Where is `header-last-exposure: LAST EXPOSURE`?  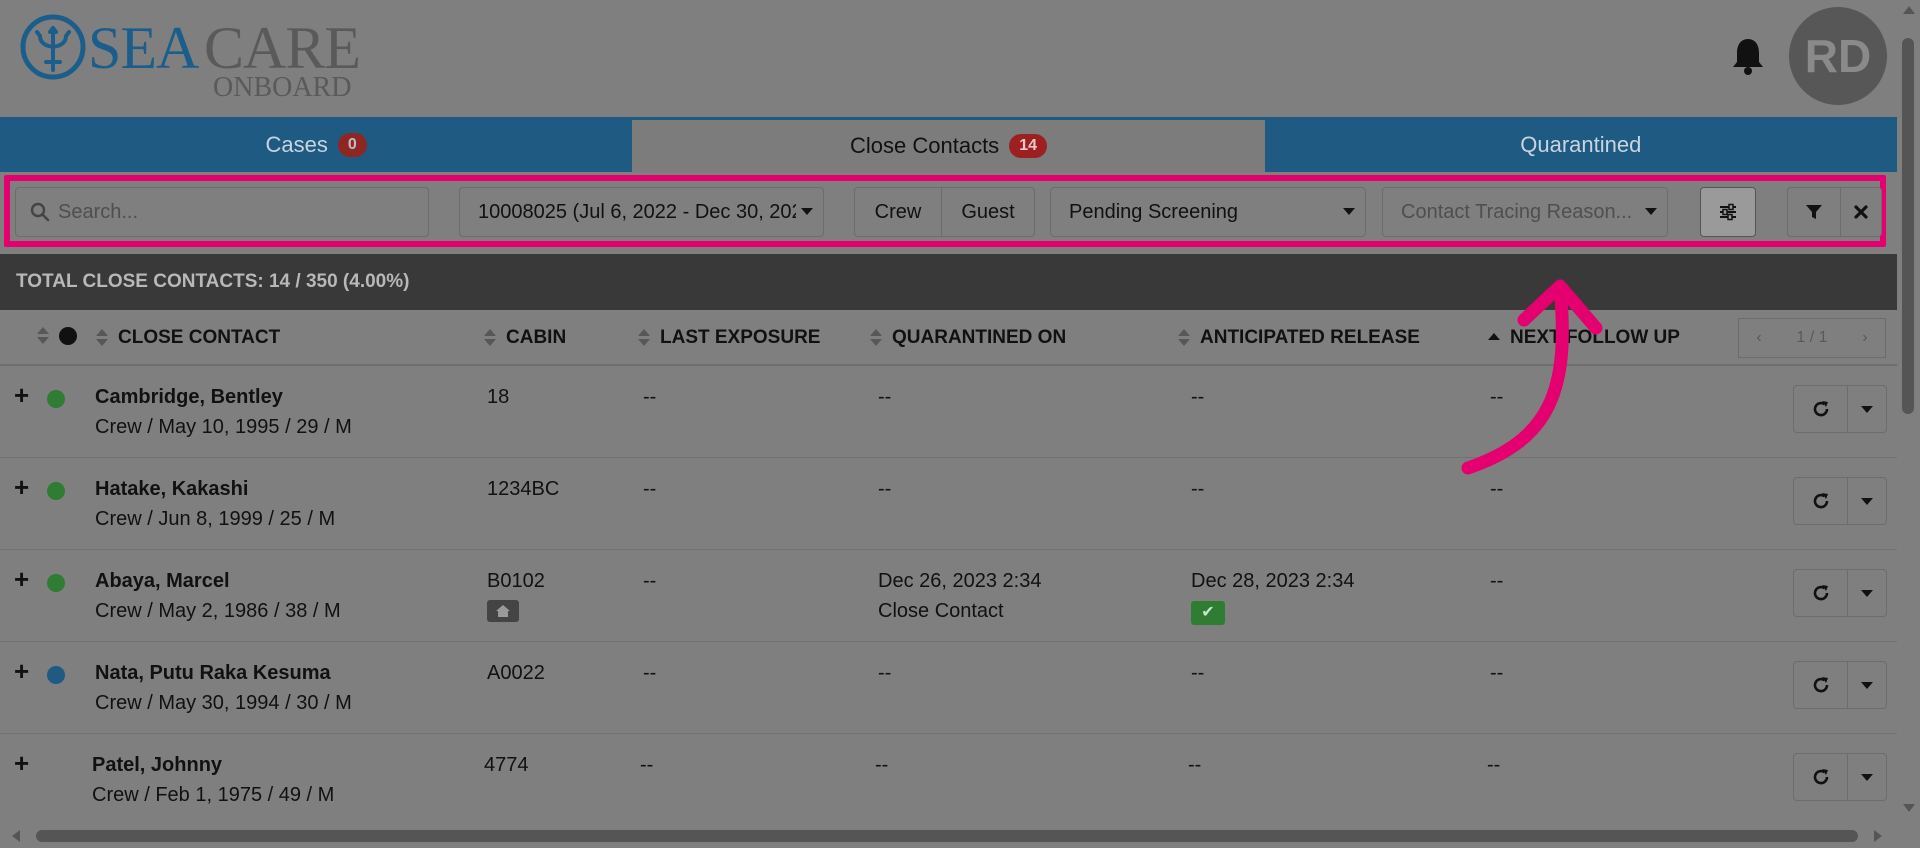
header-last-exposure: LAST EXPOSURE is located at coordinates (729, 338).